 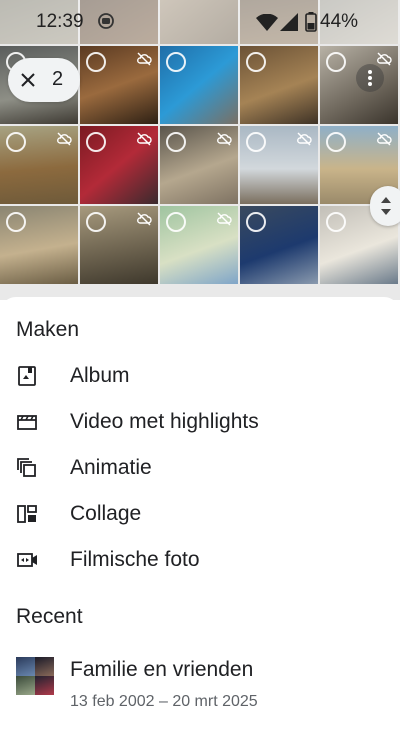 I want to click on status-time: 12:39, so click(x=60, y=21).